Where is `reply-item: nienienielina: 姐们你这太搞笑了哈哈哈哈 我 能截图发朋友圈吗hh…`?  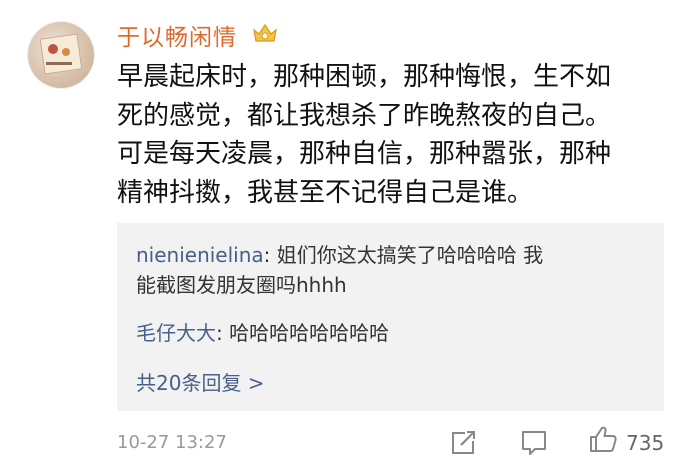
reply-item: nienienielina: 姐们你这太搞笑了哈哈哈哈 我 能截图发朋友圈吗hh… is located at coordinates (396, 270).